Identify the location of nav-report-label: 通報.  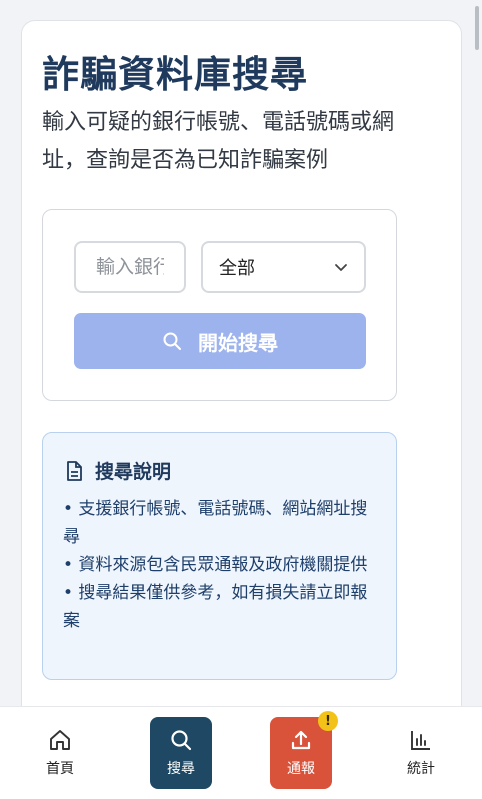
(301, 769).